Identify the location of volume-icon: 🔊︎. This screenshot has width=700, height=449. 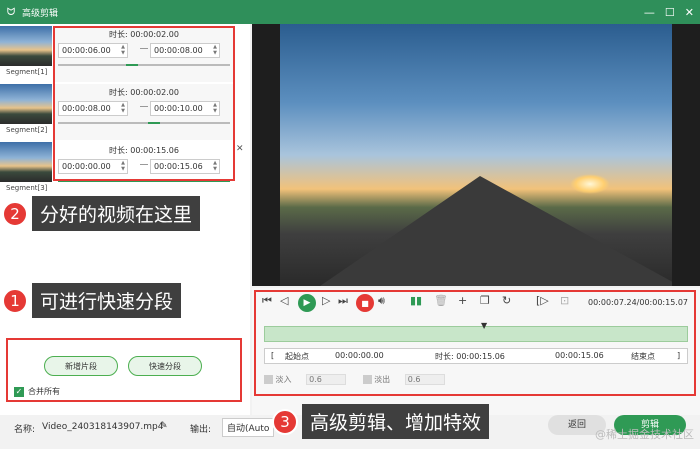
(381, 301).